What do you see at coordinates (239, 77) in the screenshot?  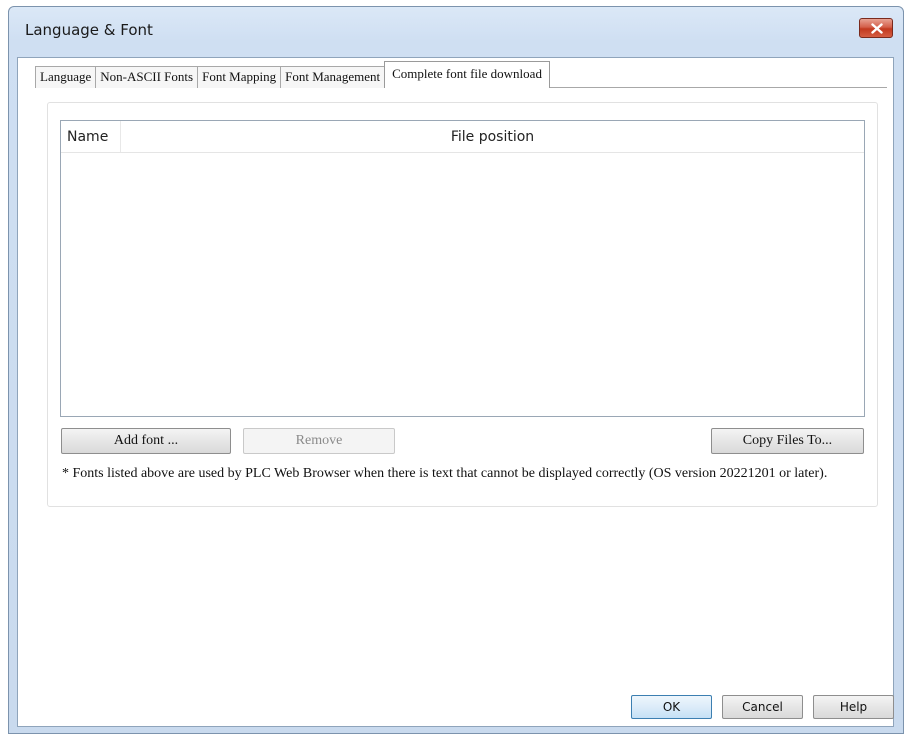 I see `tab-font-mapping: Font Mapping` at bounding box center [239, 77].